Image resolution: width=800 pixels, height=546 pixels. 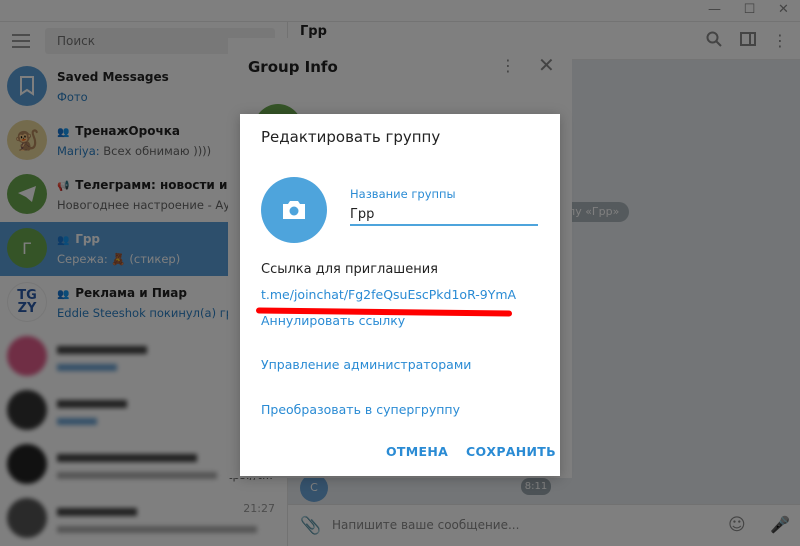 I want to click on group-name-label: Название группы, so click(x=403, y=194).